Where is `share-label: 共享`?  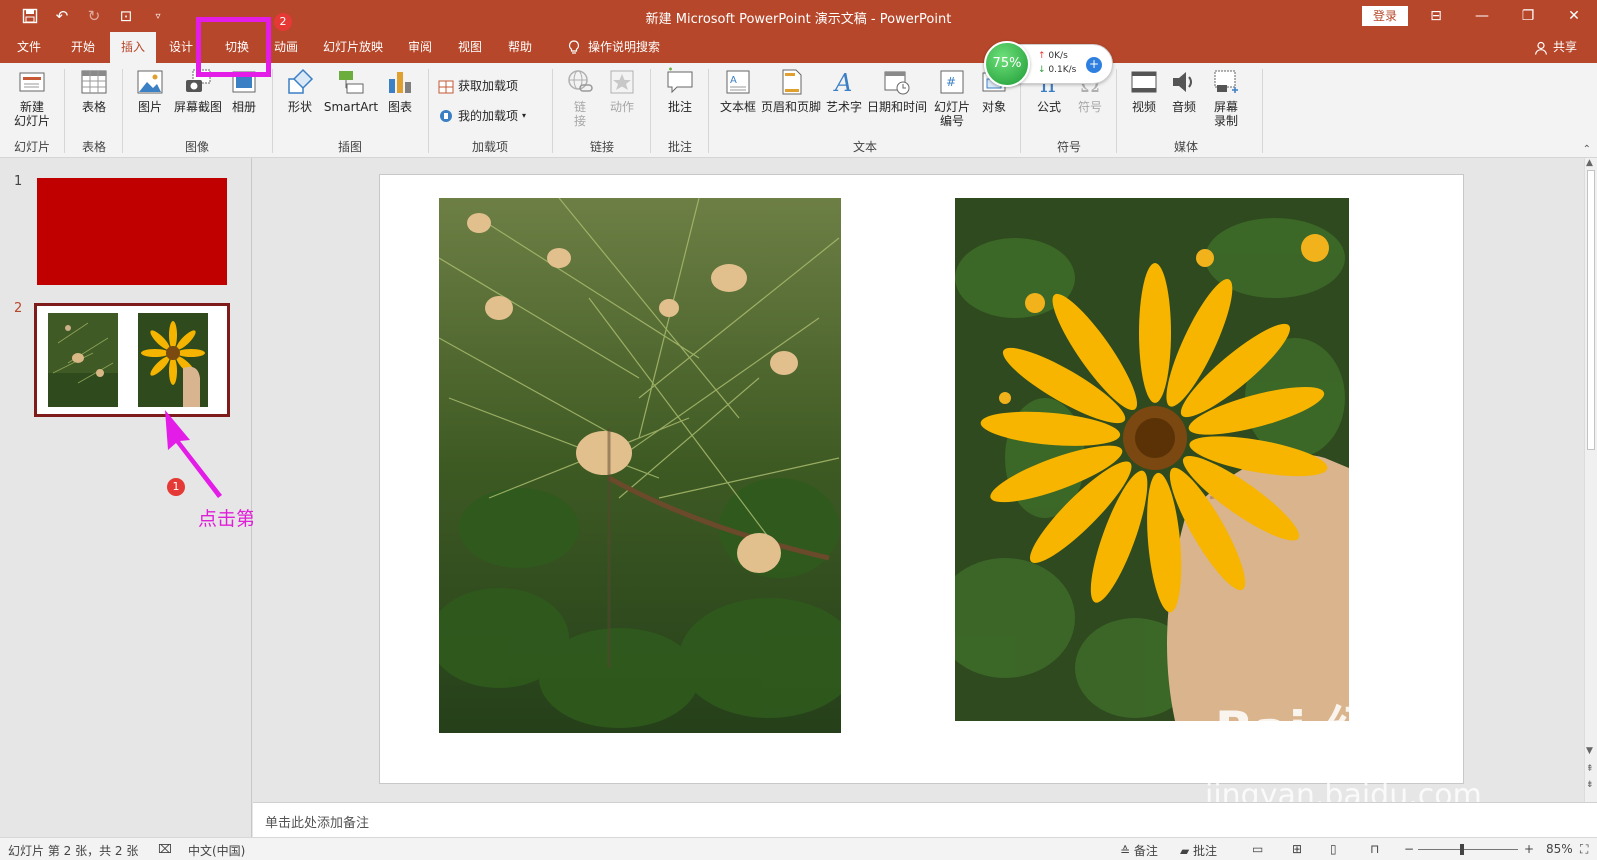 share-label: 共享 is located at coordinates (1564, 47).